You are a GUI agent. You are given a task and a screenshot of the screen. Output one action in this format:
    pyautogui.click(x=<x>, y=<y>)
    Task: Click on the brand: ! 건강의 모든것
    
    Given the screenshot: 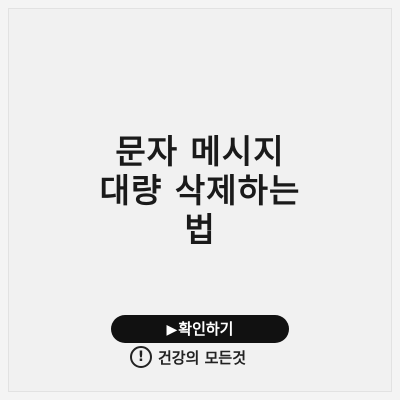 What is the action you would take?
    pyautogui.click(x=188, y=357)
    